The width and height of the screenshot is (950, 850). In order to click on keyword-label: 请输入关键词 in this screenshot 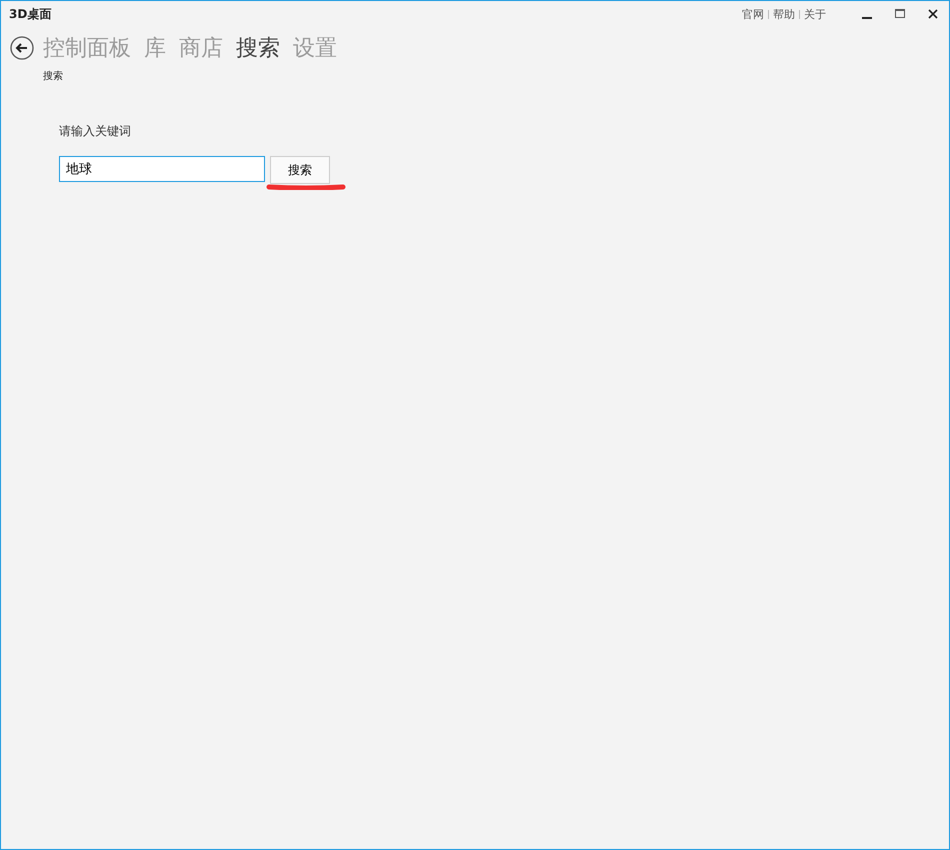, I will do `click(95, 131)`.